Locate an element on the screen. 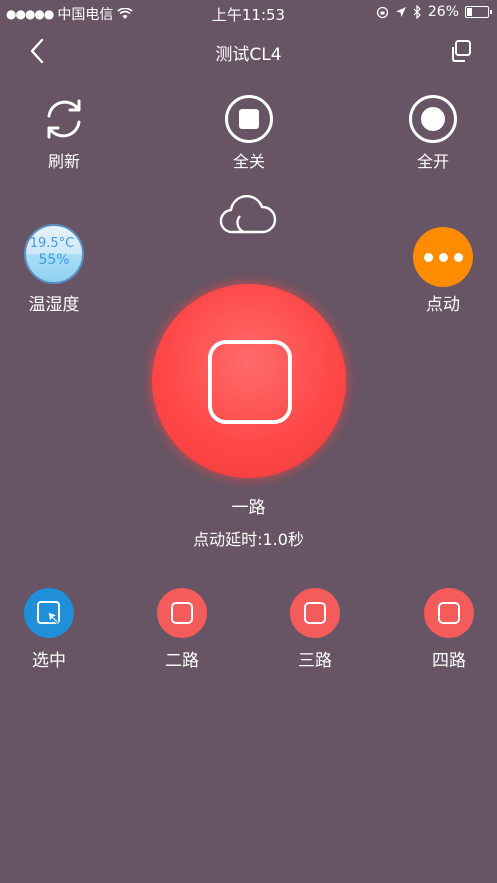  channel-name: 一路 is located at coordinates (248, 508).